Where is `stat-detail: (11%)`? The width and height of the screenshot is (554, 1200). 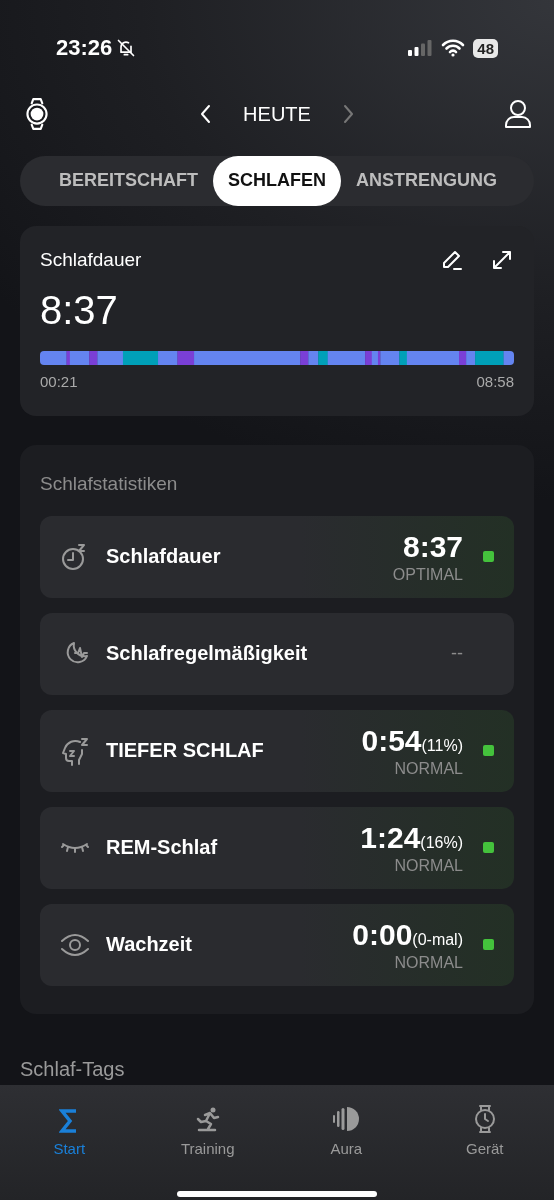 stat-detail: (11%) is located at coordinates (442, 745).